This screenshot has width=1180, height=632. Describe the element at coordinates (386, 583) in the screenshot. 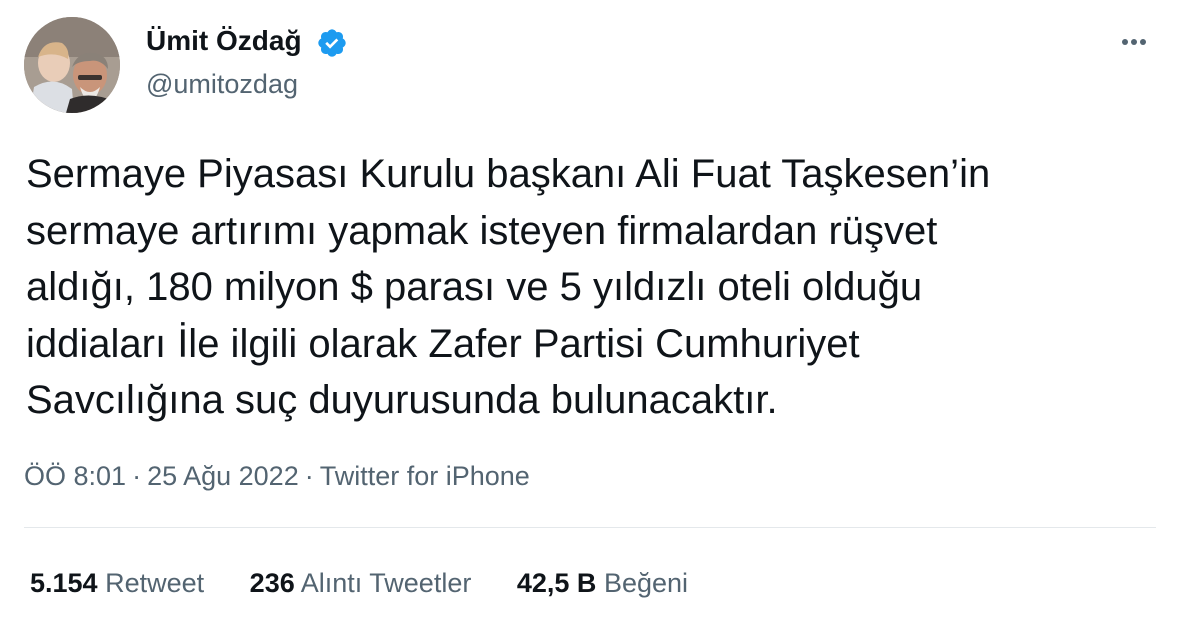

I see `stat-label: Alıntı Tweetler` at that location.